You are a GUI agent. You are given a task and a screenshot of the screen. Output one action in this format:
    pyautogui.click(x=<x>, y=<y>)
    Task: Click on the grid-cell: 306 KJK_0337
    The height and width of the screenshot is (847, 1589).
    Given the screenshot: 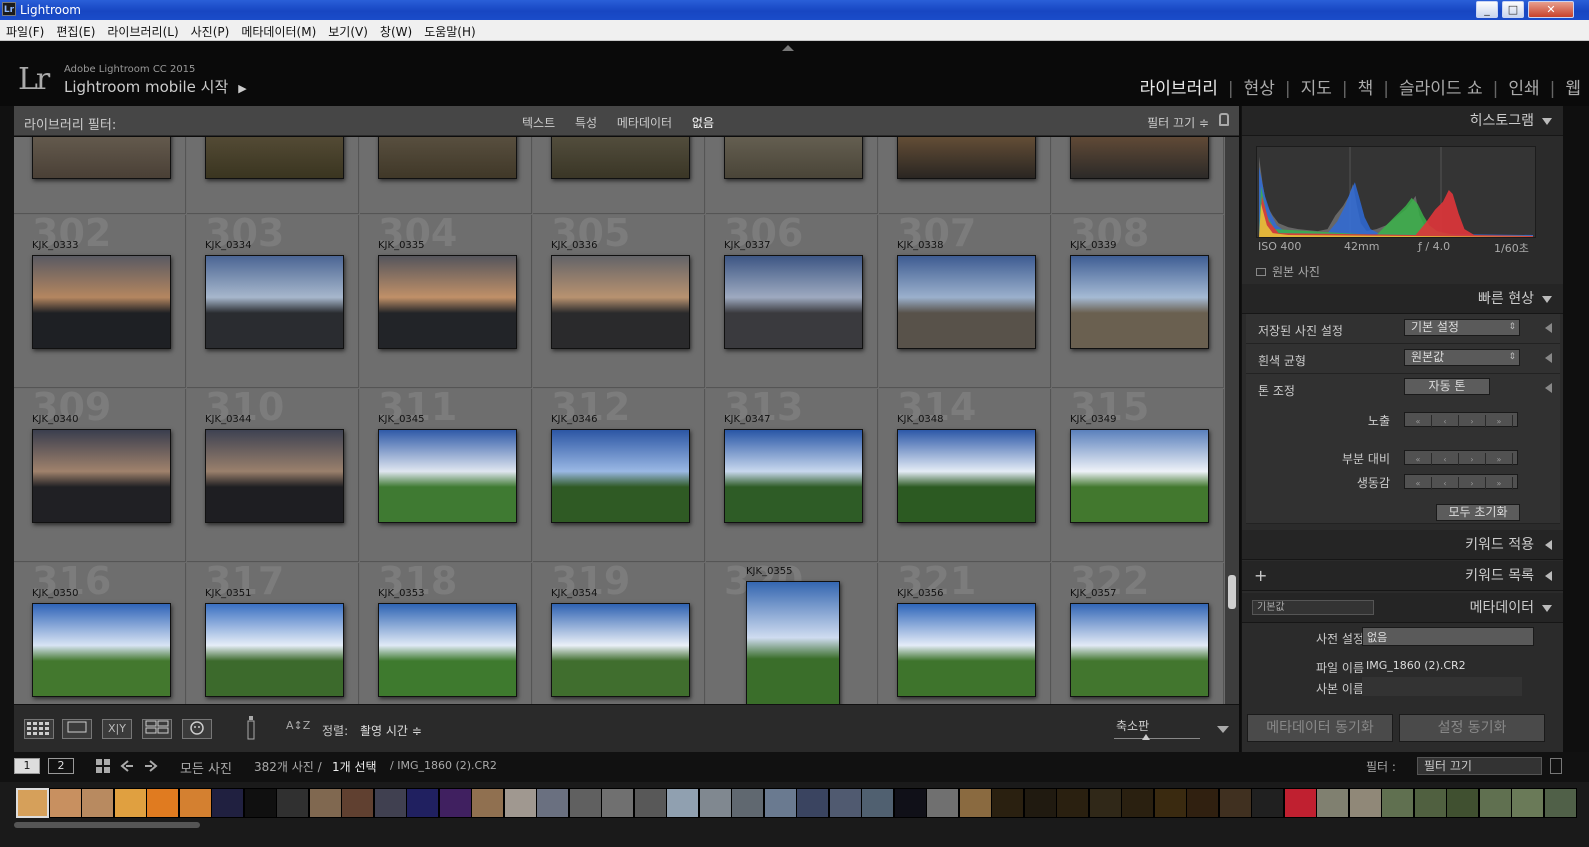 What is the action you would take?
    pyautogui.click(x=792, y=299)
    